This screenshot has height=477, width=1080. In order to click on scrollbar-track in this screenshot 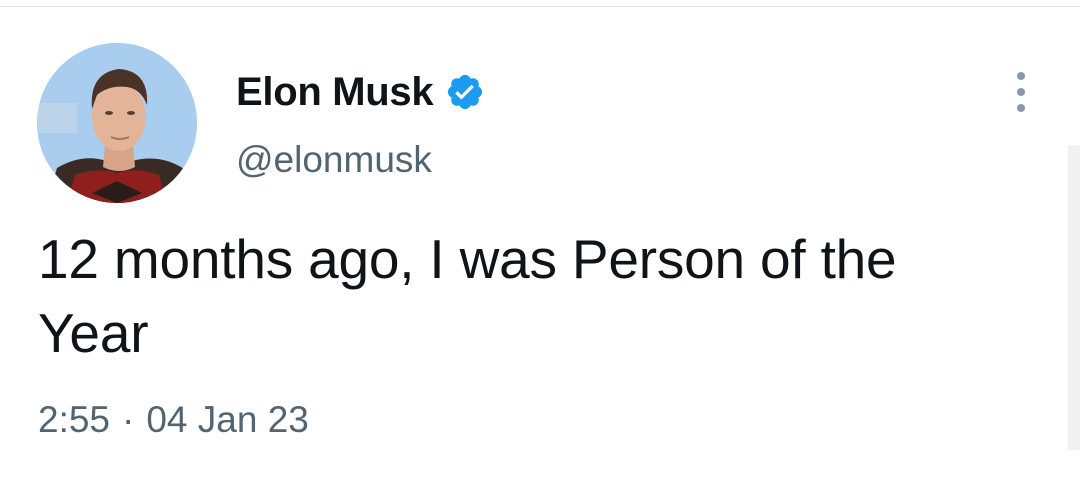, I will do `click(1074, 297)`.